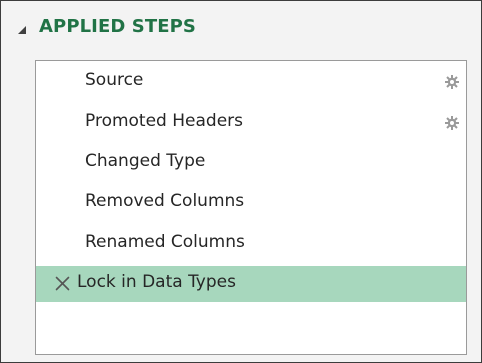 The width and height of the screenshot is (482, 363). I want to click on step-removed-columns: Removed Columns, so click(251, 203).